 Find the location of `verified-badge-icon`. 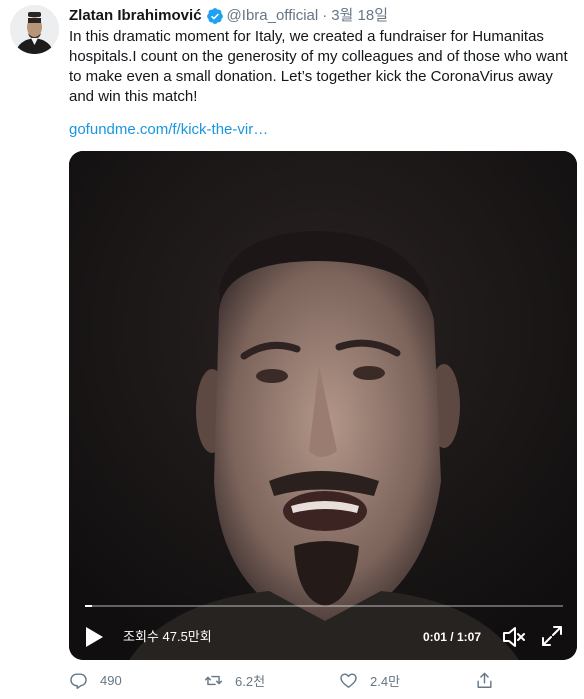

verified-badge-icon is located at coordinates (214, 16).